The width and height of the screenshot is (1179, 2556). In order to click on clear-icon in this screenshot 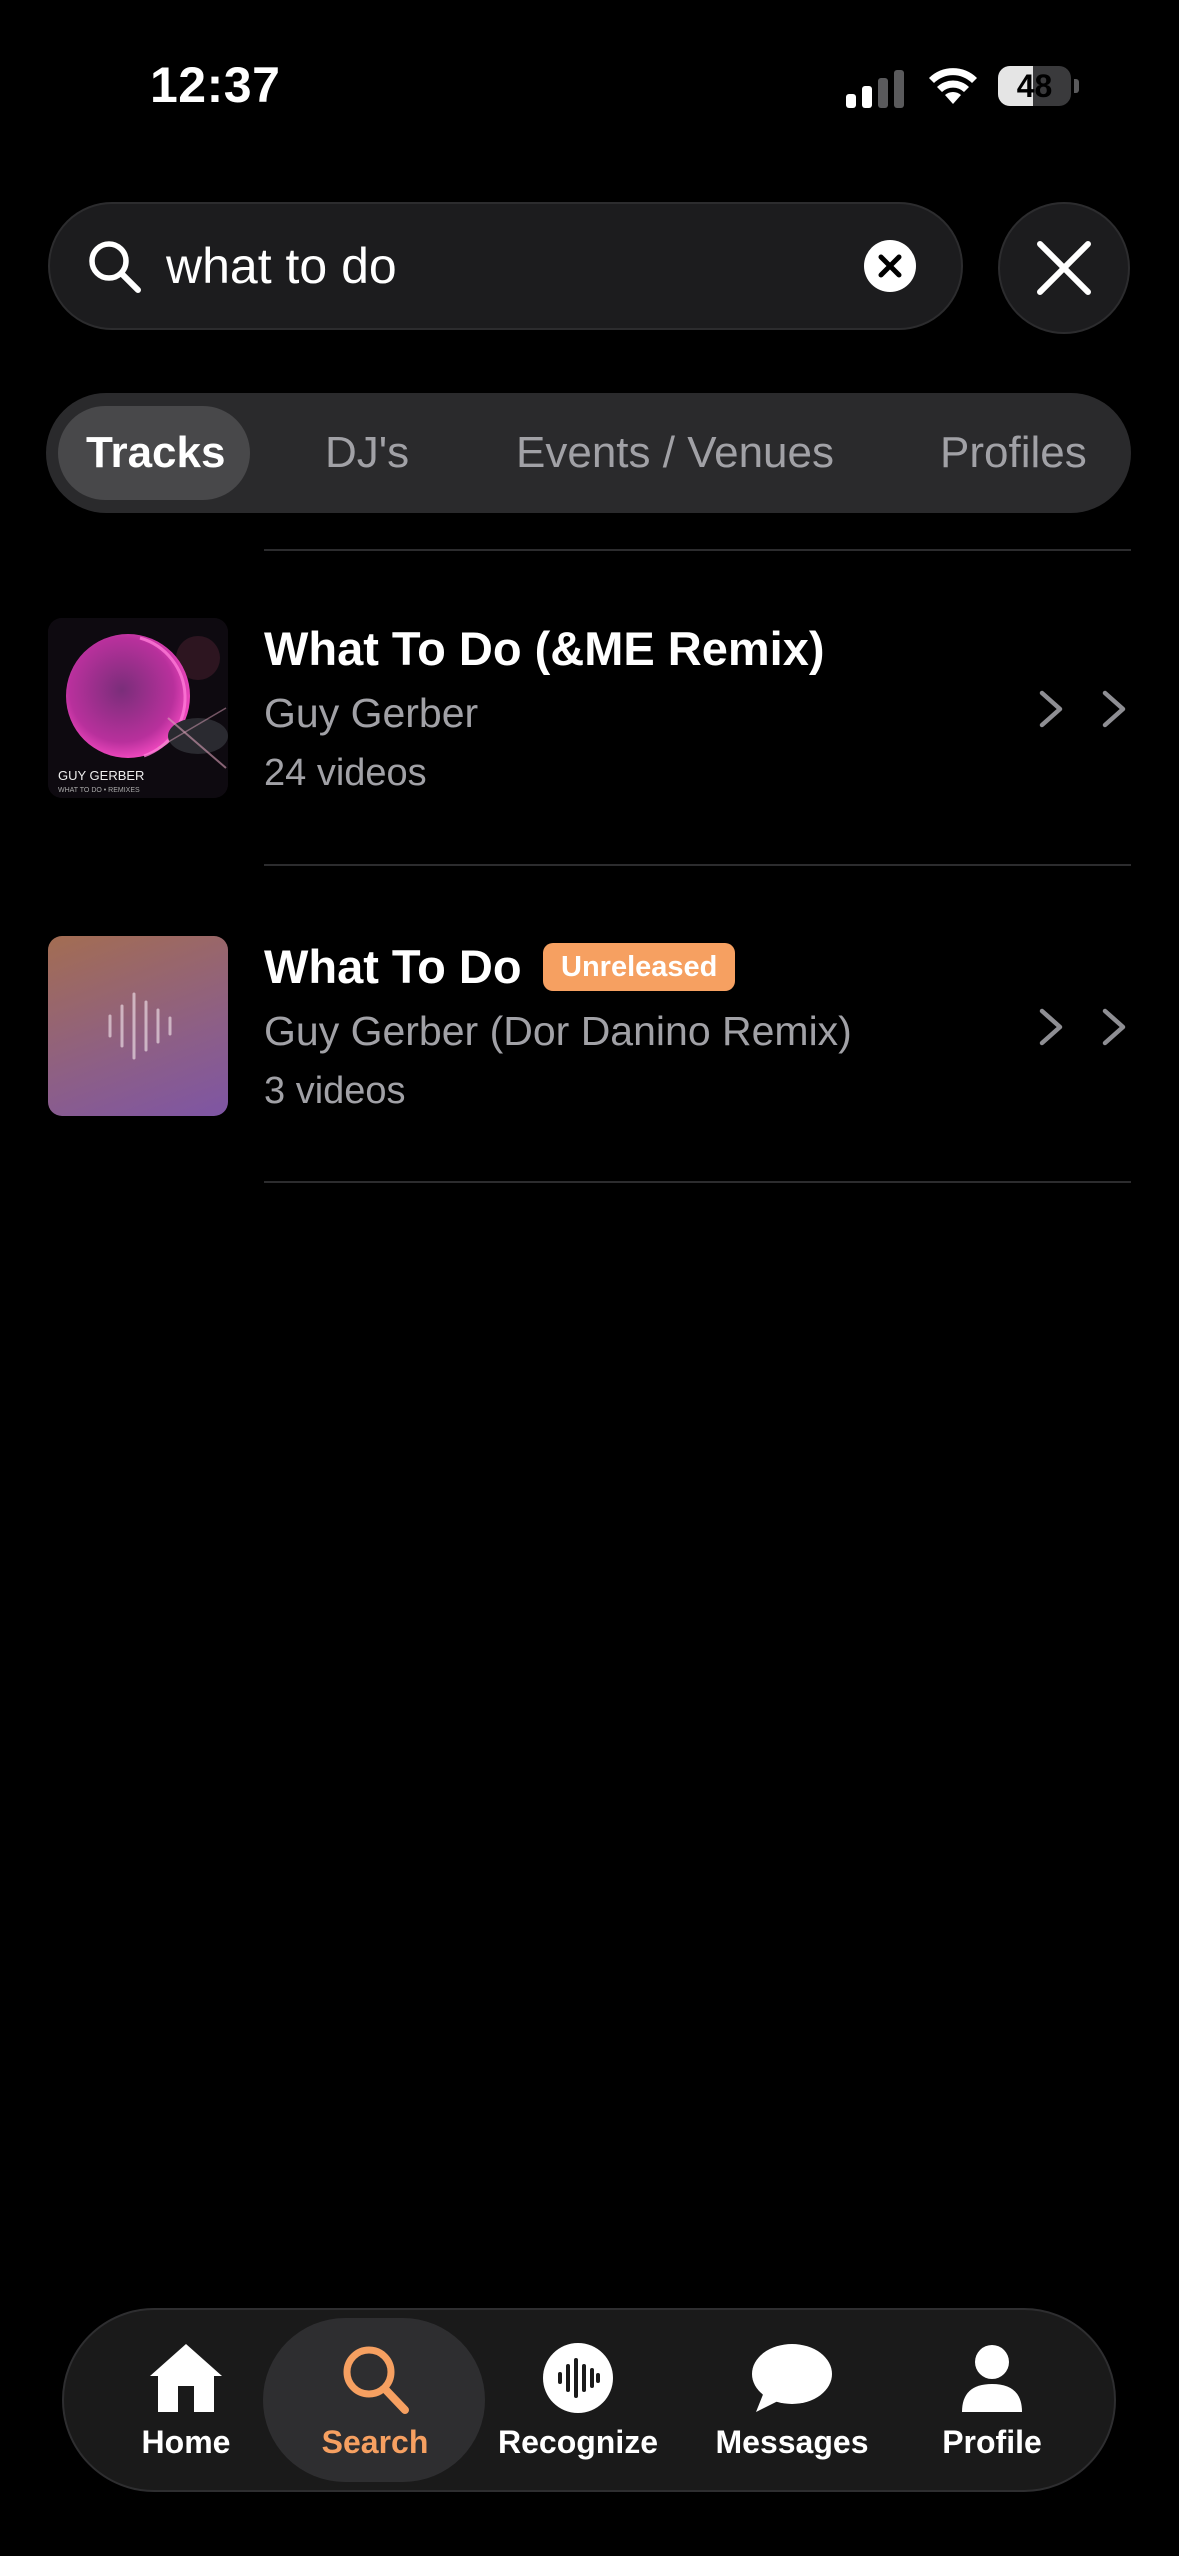, I will do `click(890, 266)`.